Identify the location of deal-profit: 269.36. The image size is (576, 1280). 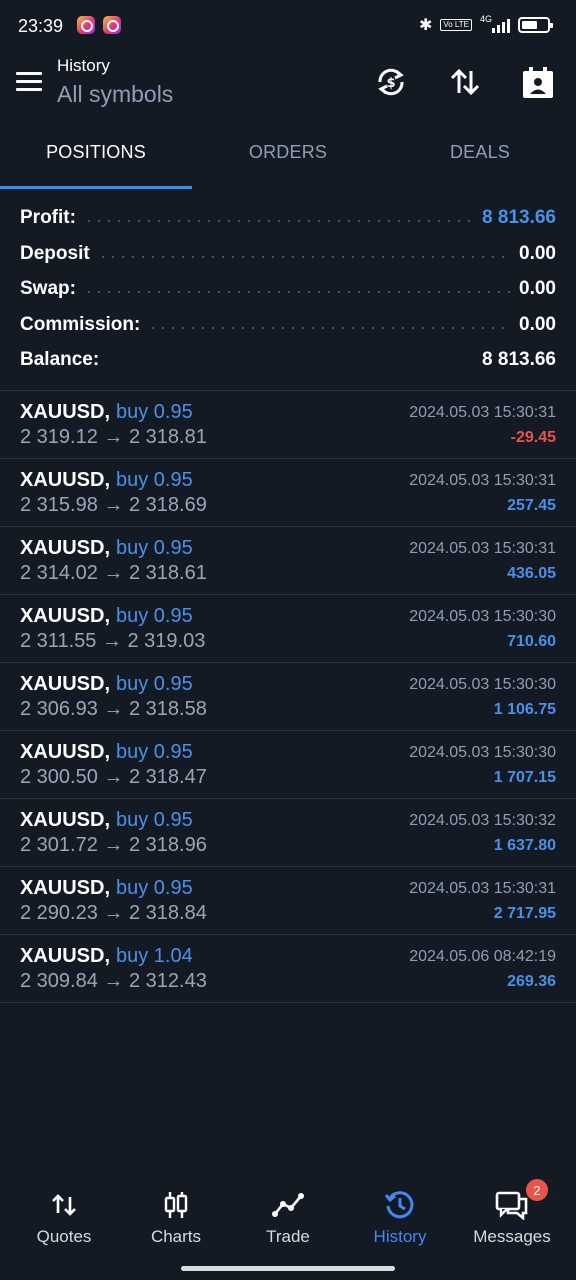
(531, 981).